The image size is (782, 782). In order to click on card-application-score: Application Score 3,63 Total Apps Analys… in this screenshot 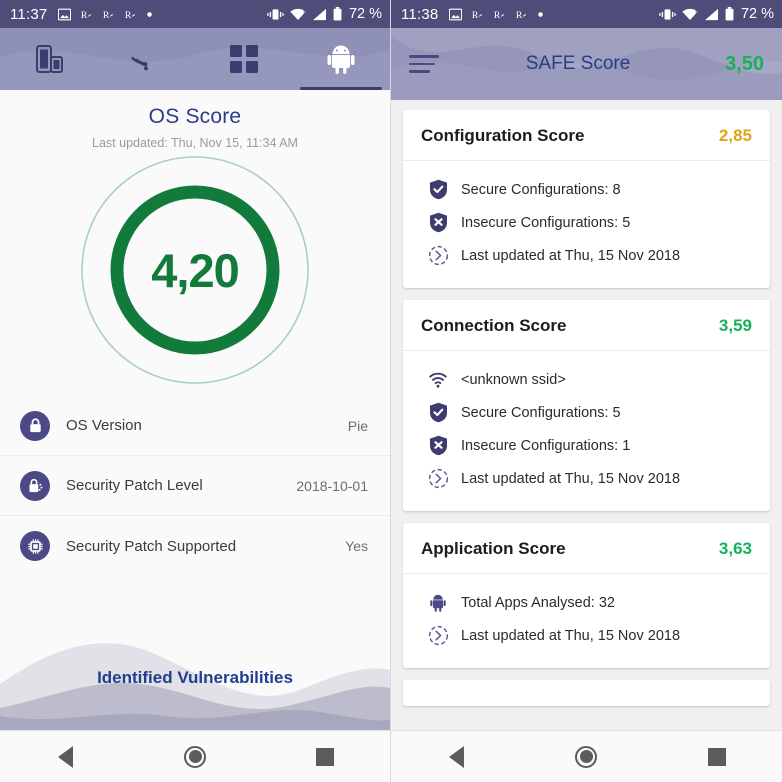, I will do `click(586, 595)`.